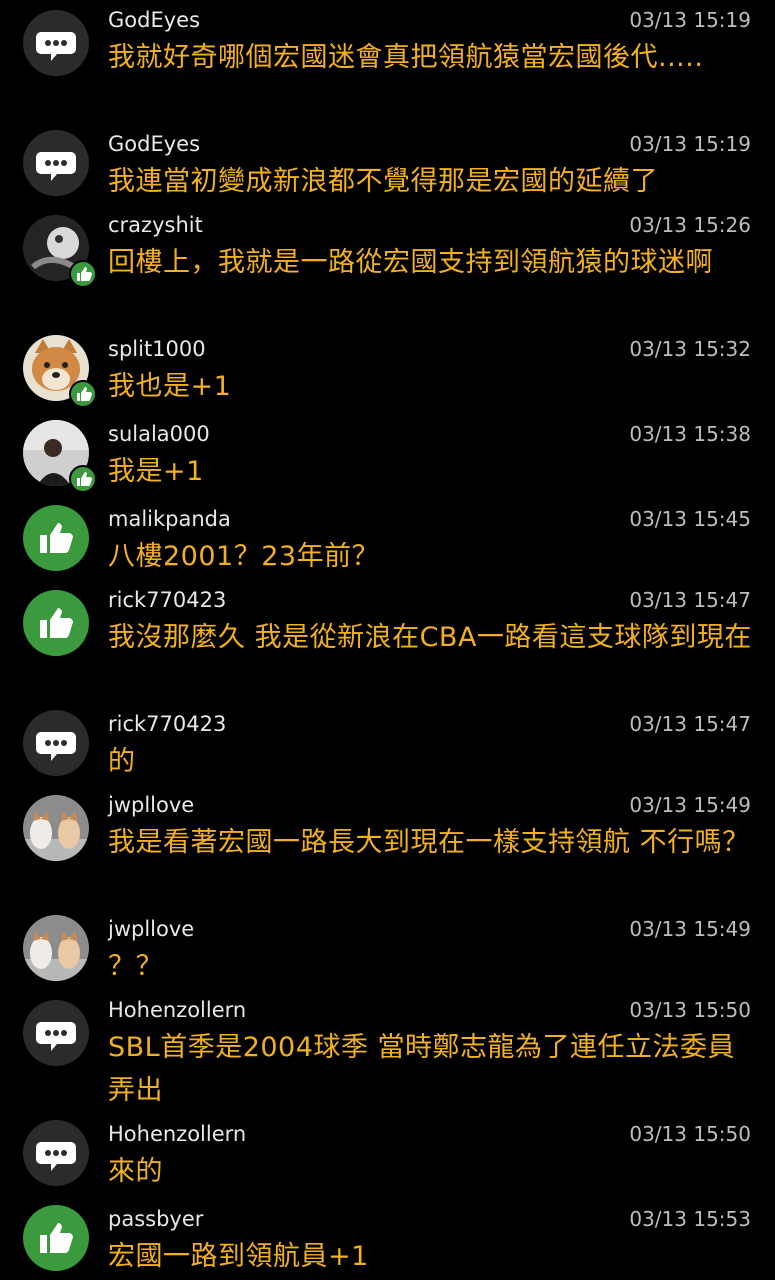 The width and height of the screenshot is (775, 1280). What do you see at coordinates (135, 966) in the screenshot?
I see `comment-text: ？？` at bounding box center [135, 966].